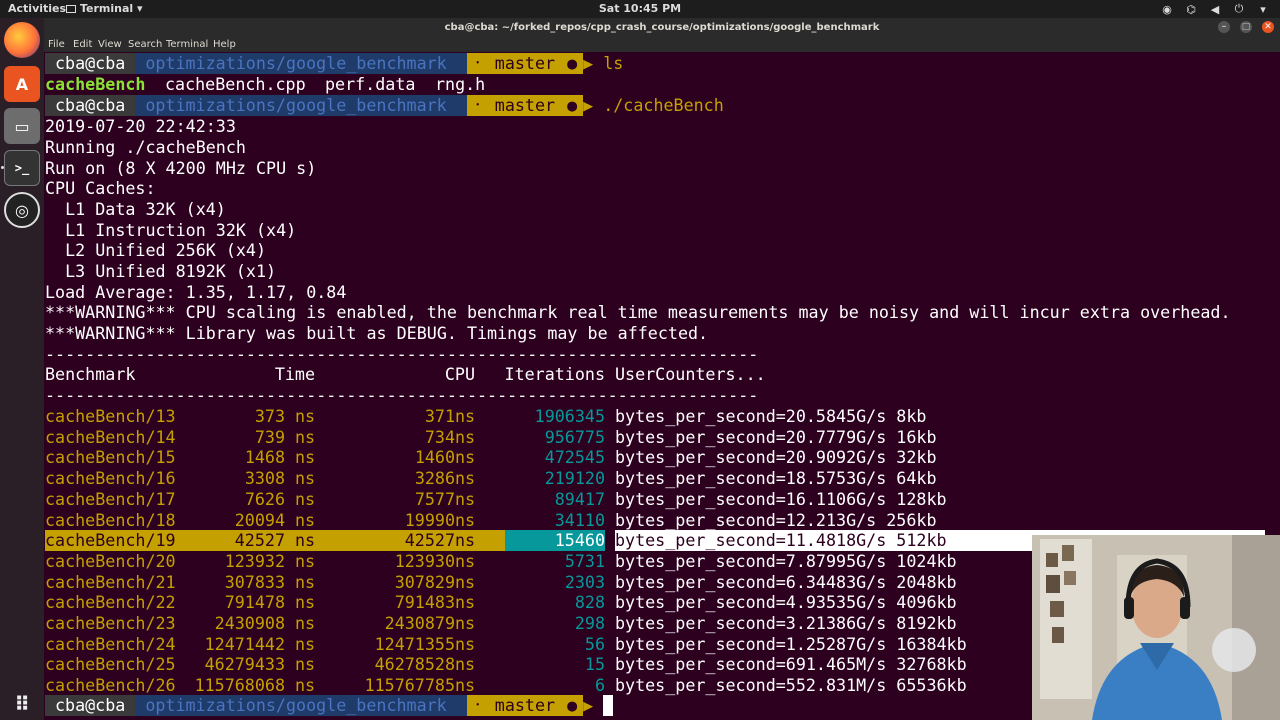 Image resolution: width=1280 pixels, height=720 pixels. Describe the element at coordinates (525, 705) in the screenshot. I see `prompt-branch: master` at that location.